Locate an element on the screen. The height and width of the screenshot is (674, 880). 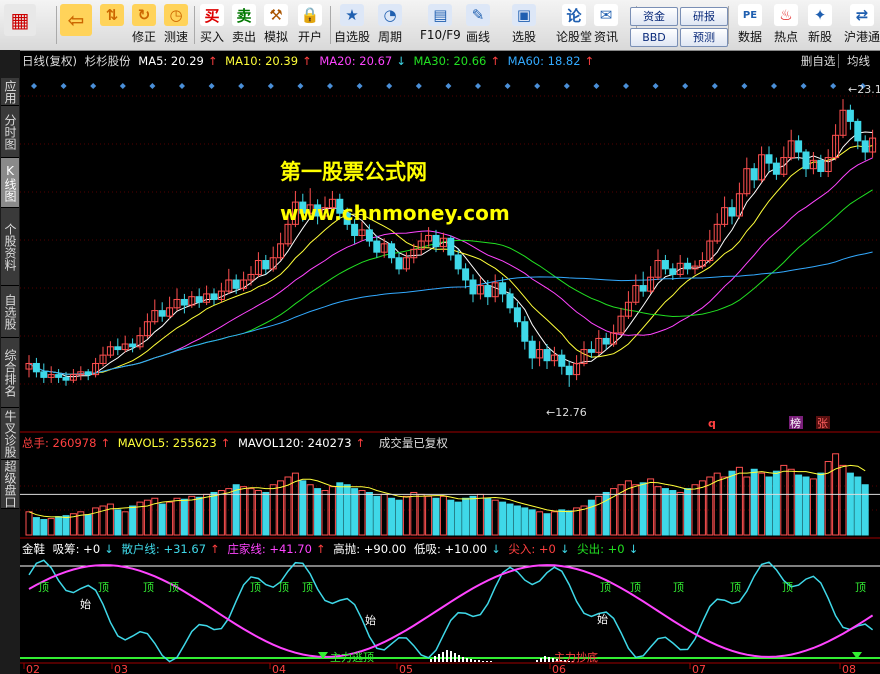
indicator-name: 金鞋 is located at coordinates (33, 549).